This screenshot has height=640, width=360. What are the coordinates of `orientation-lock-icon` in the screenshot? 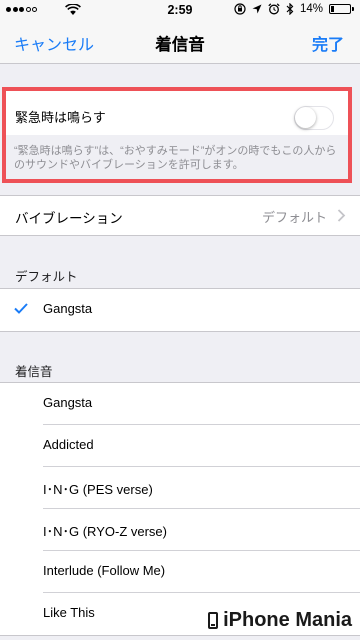 It's located at (240, 9).